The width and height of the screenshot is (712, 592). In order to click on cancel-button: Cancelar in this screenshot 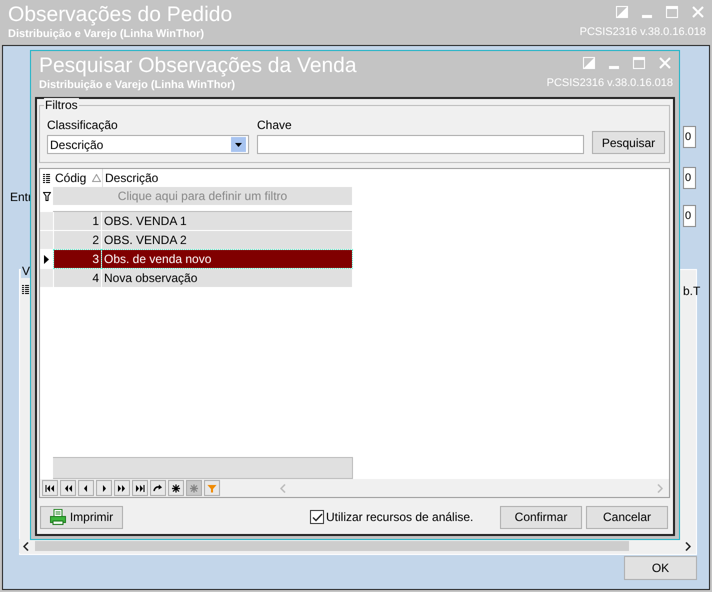, I will do `click(627, 517)`.